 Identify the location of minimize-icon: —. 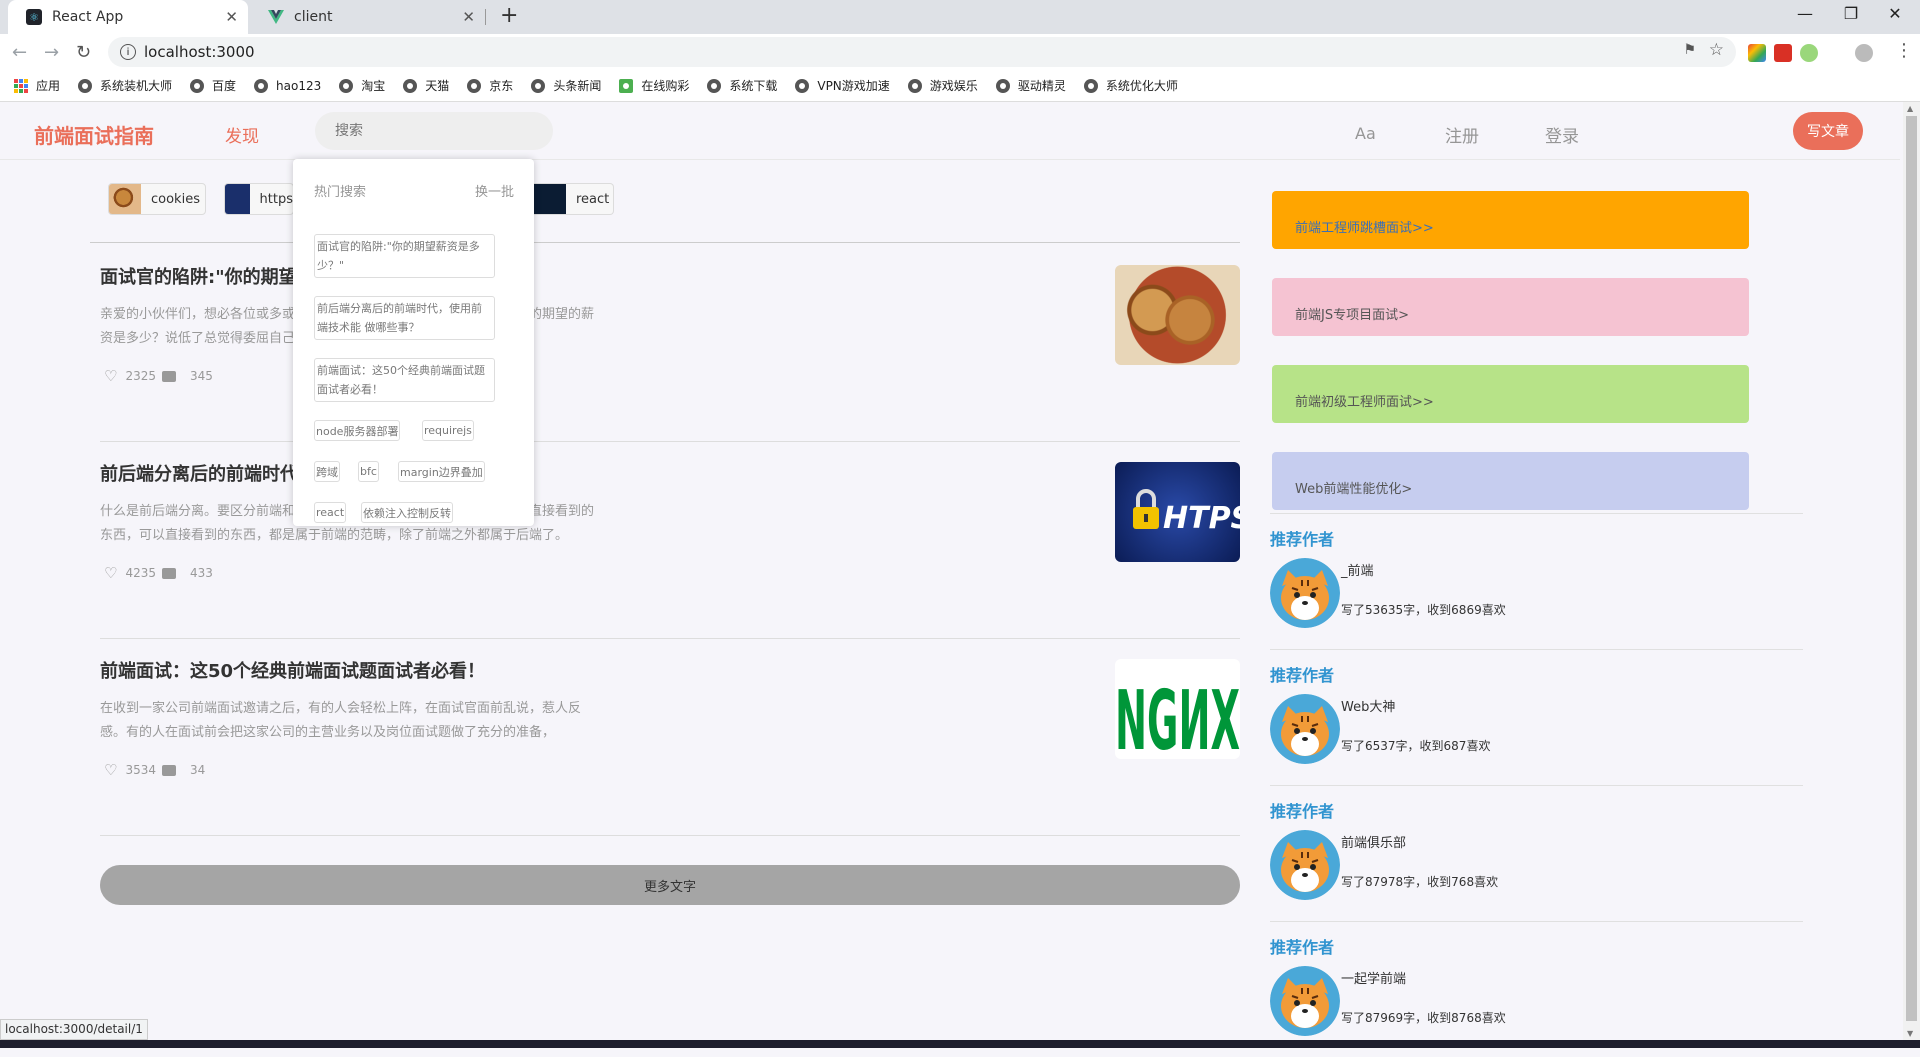
(1805, 13).